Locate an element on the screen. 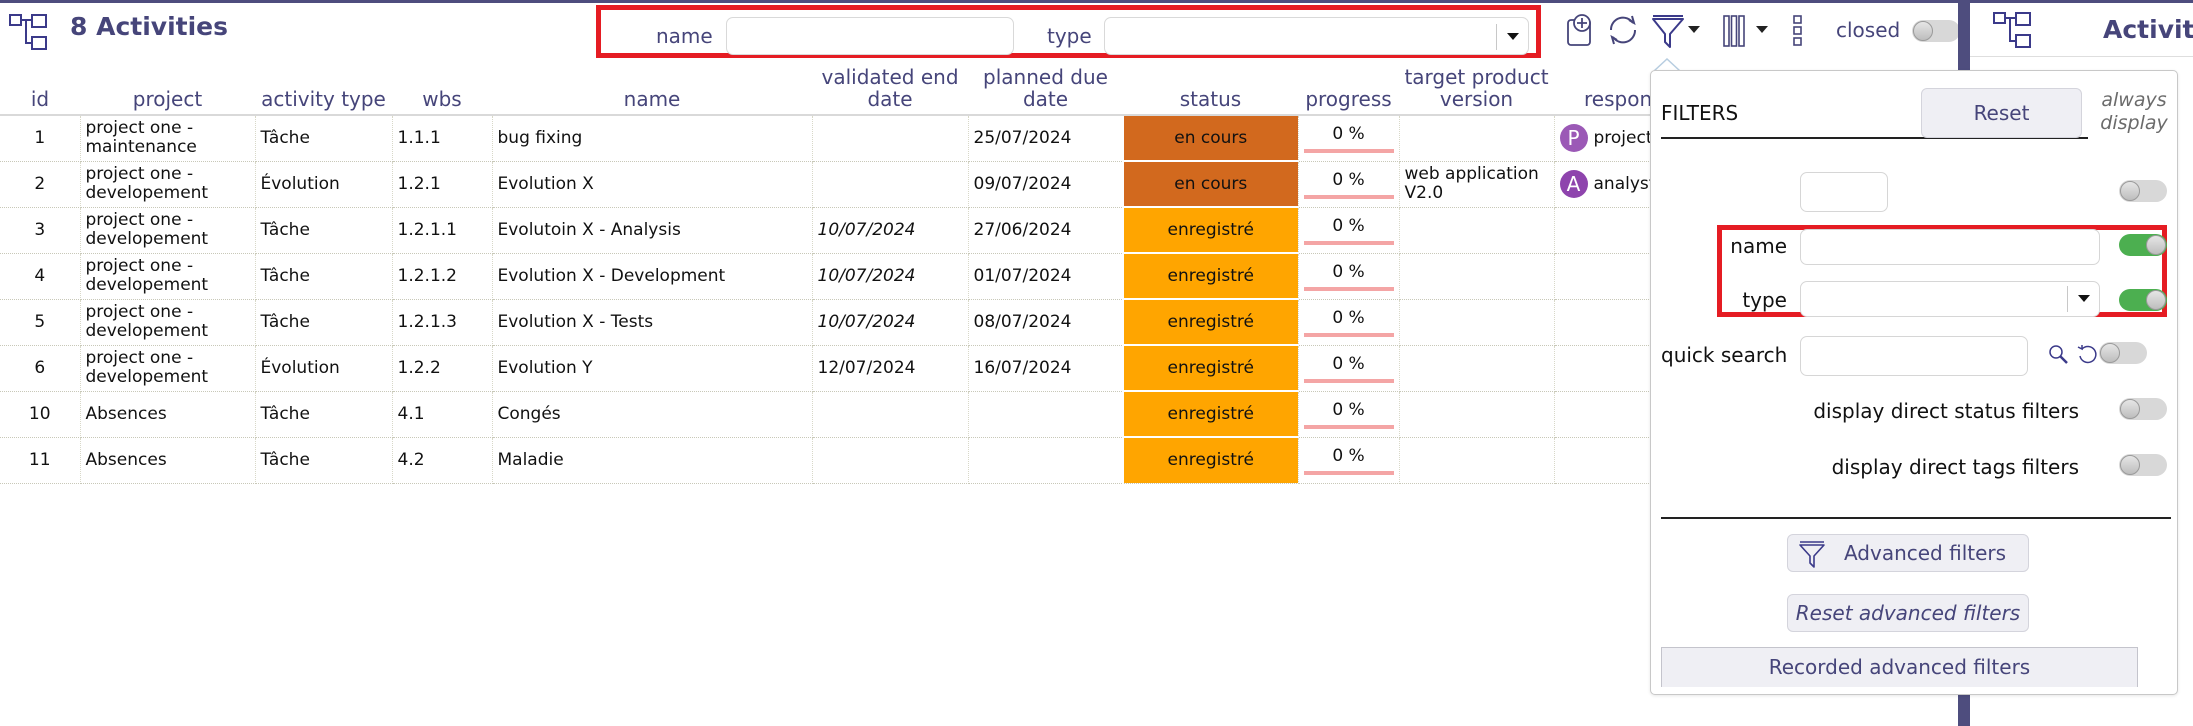 The width and height of the screenshot is (2193, 726). cell-id: 2 is located at coordinates (40, 184).